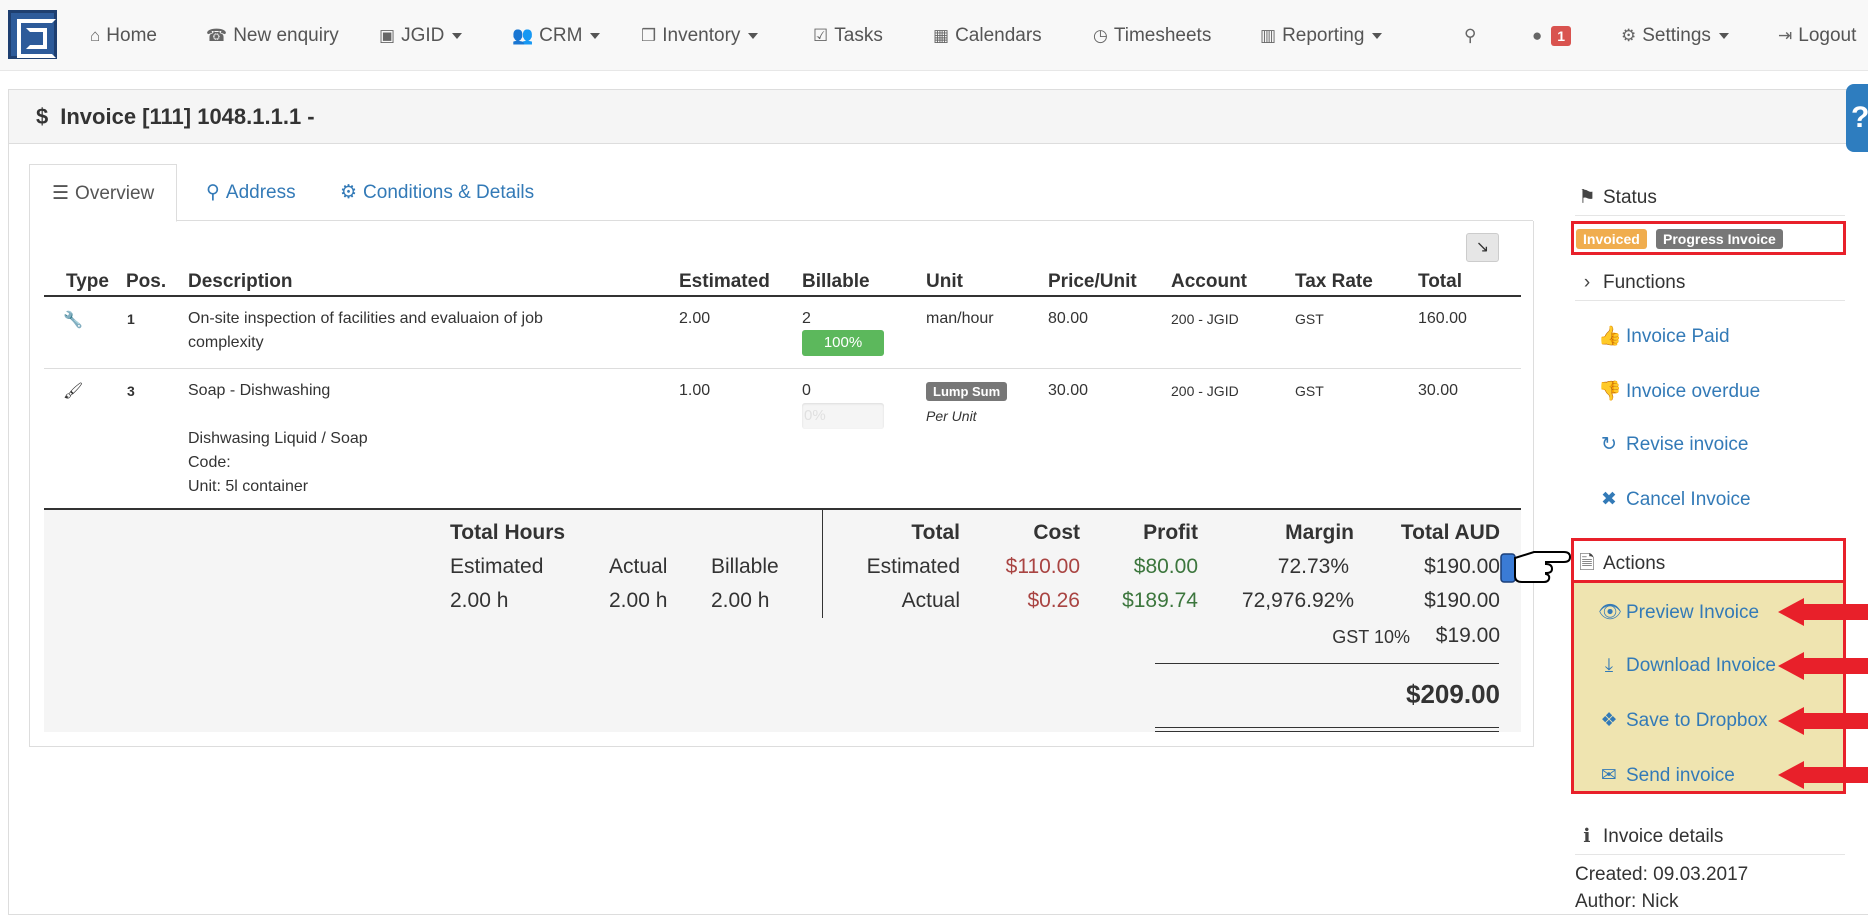 The image size is (1868, 915). What do you see at coordinates (951, 416) in the screenshot?
I see `row2-unit-sub: Per Unit` at bounding box center [951, 416].